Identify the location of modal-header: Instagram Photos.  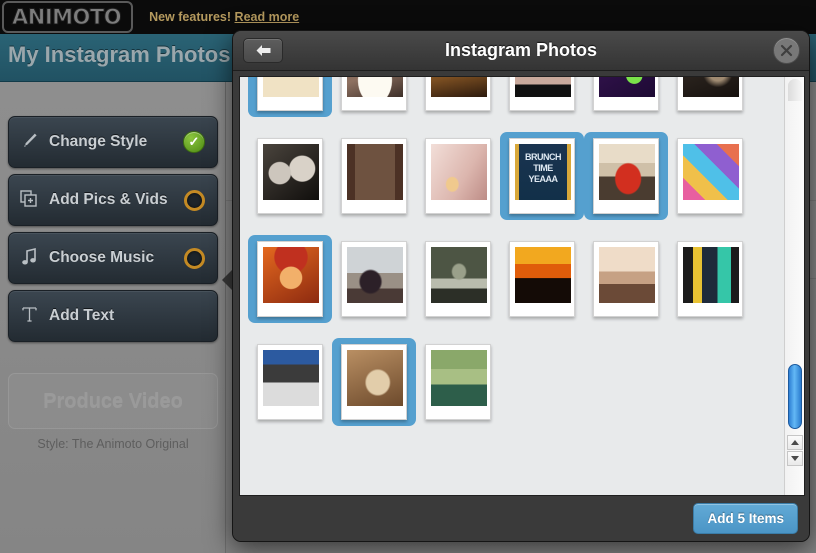
(521, 51).